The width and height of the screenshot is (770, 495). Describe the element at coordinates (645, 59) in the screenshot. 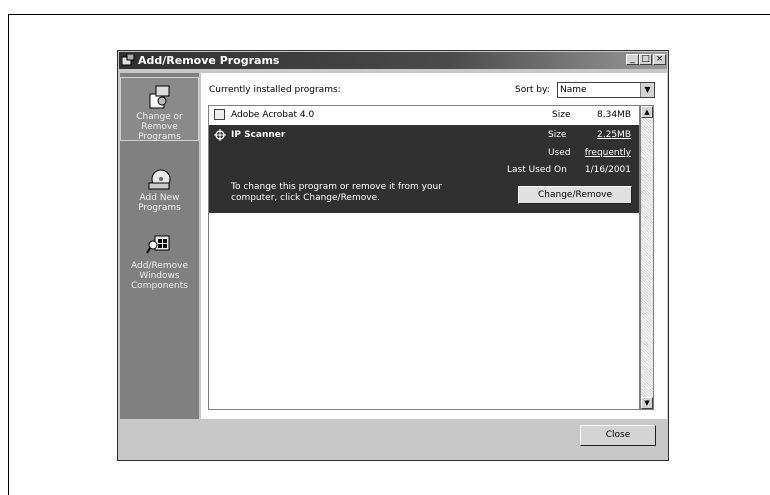

I see `maximize-button: □` at that location.